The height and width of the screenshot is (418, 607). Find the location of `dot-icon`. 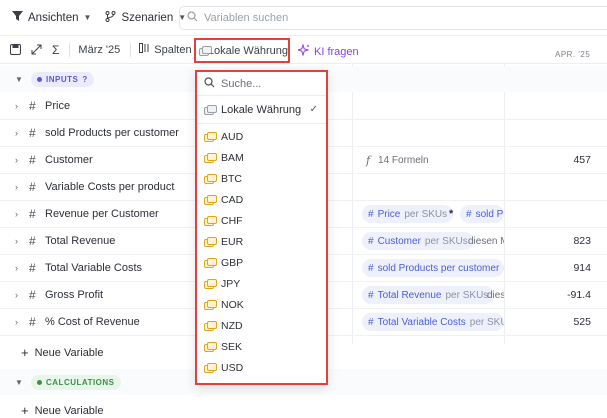

dot-icon is located at coordinates (39, 79).